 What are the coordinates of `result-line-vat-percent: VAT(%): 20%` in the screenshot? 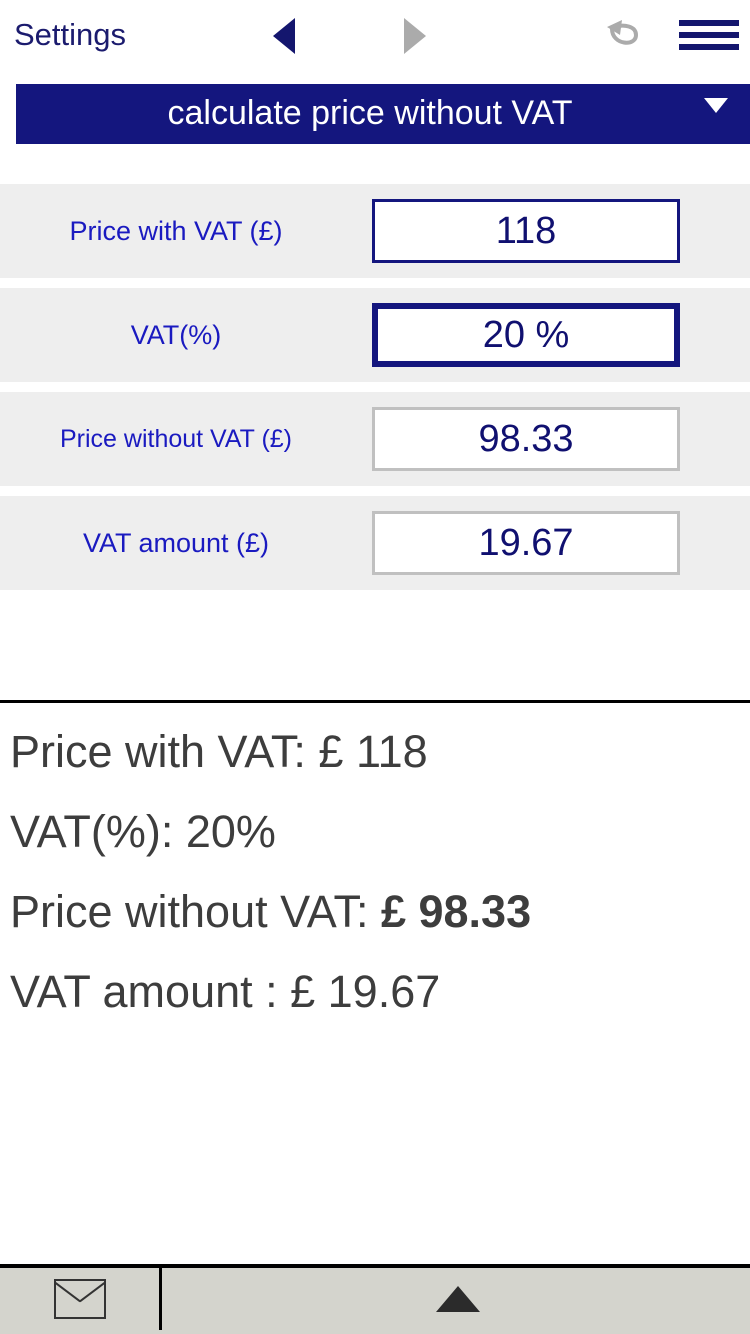 It's located at (143, 831).